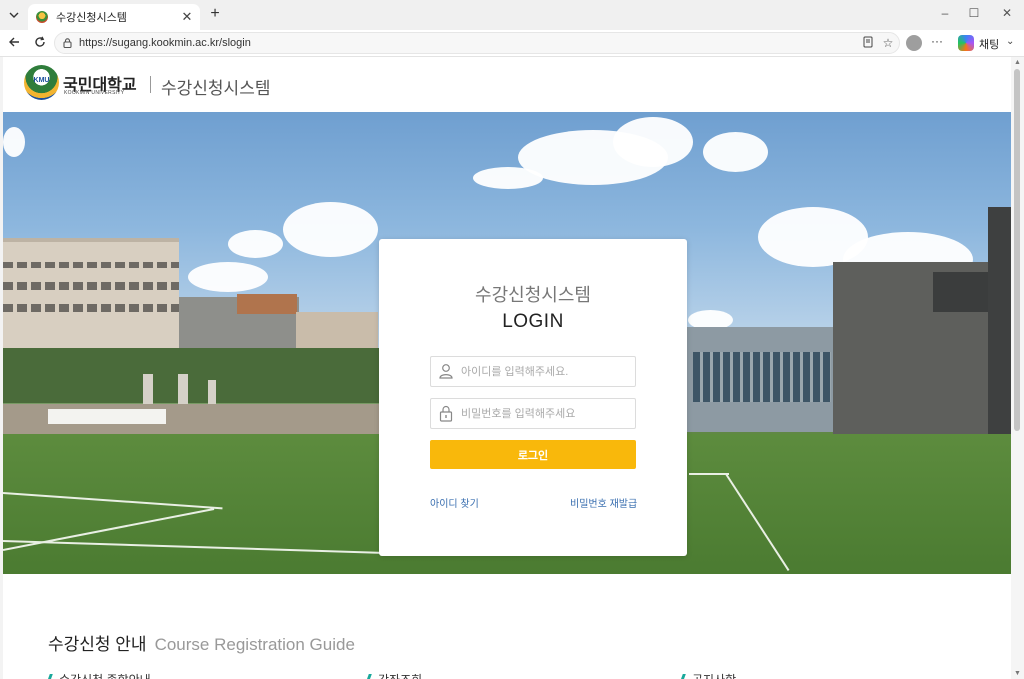  I want to click on login-button: 로그인, so click(533, 454).